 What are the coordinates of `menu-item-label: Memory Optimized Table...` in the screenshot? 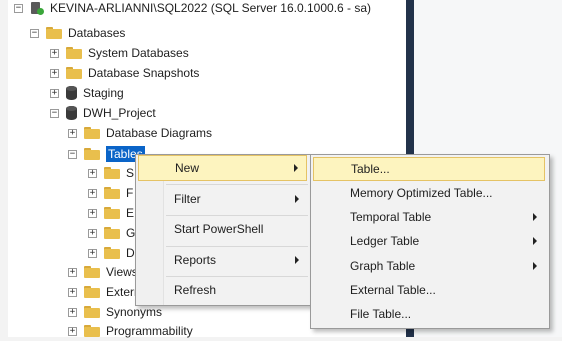 It's located at (421, 193).